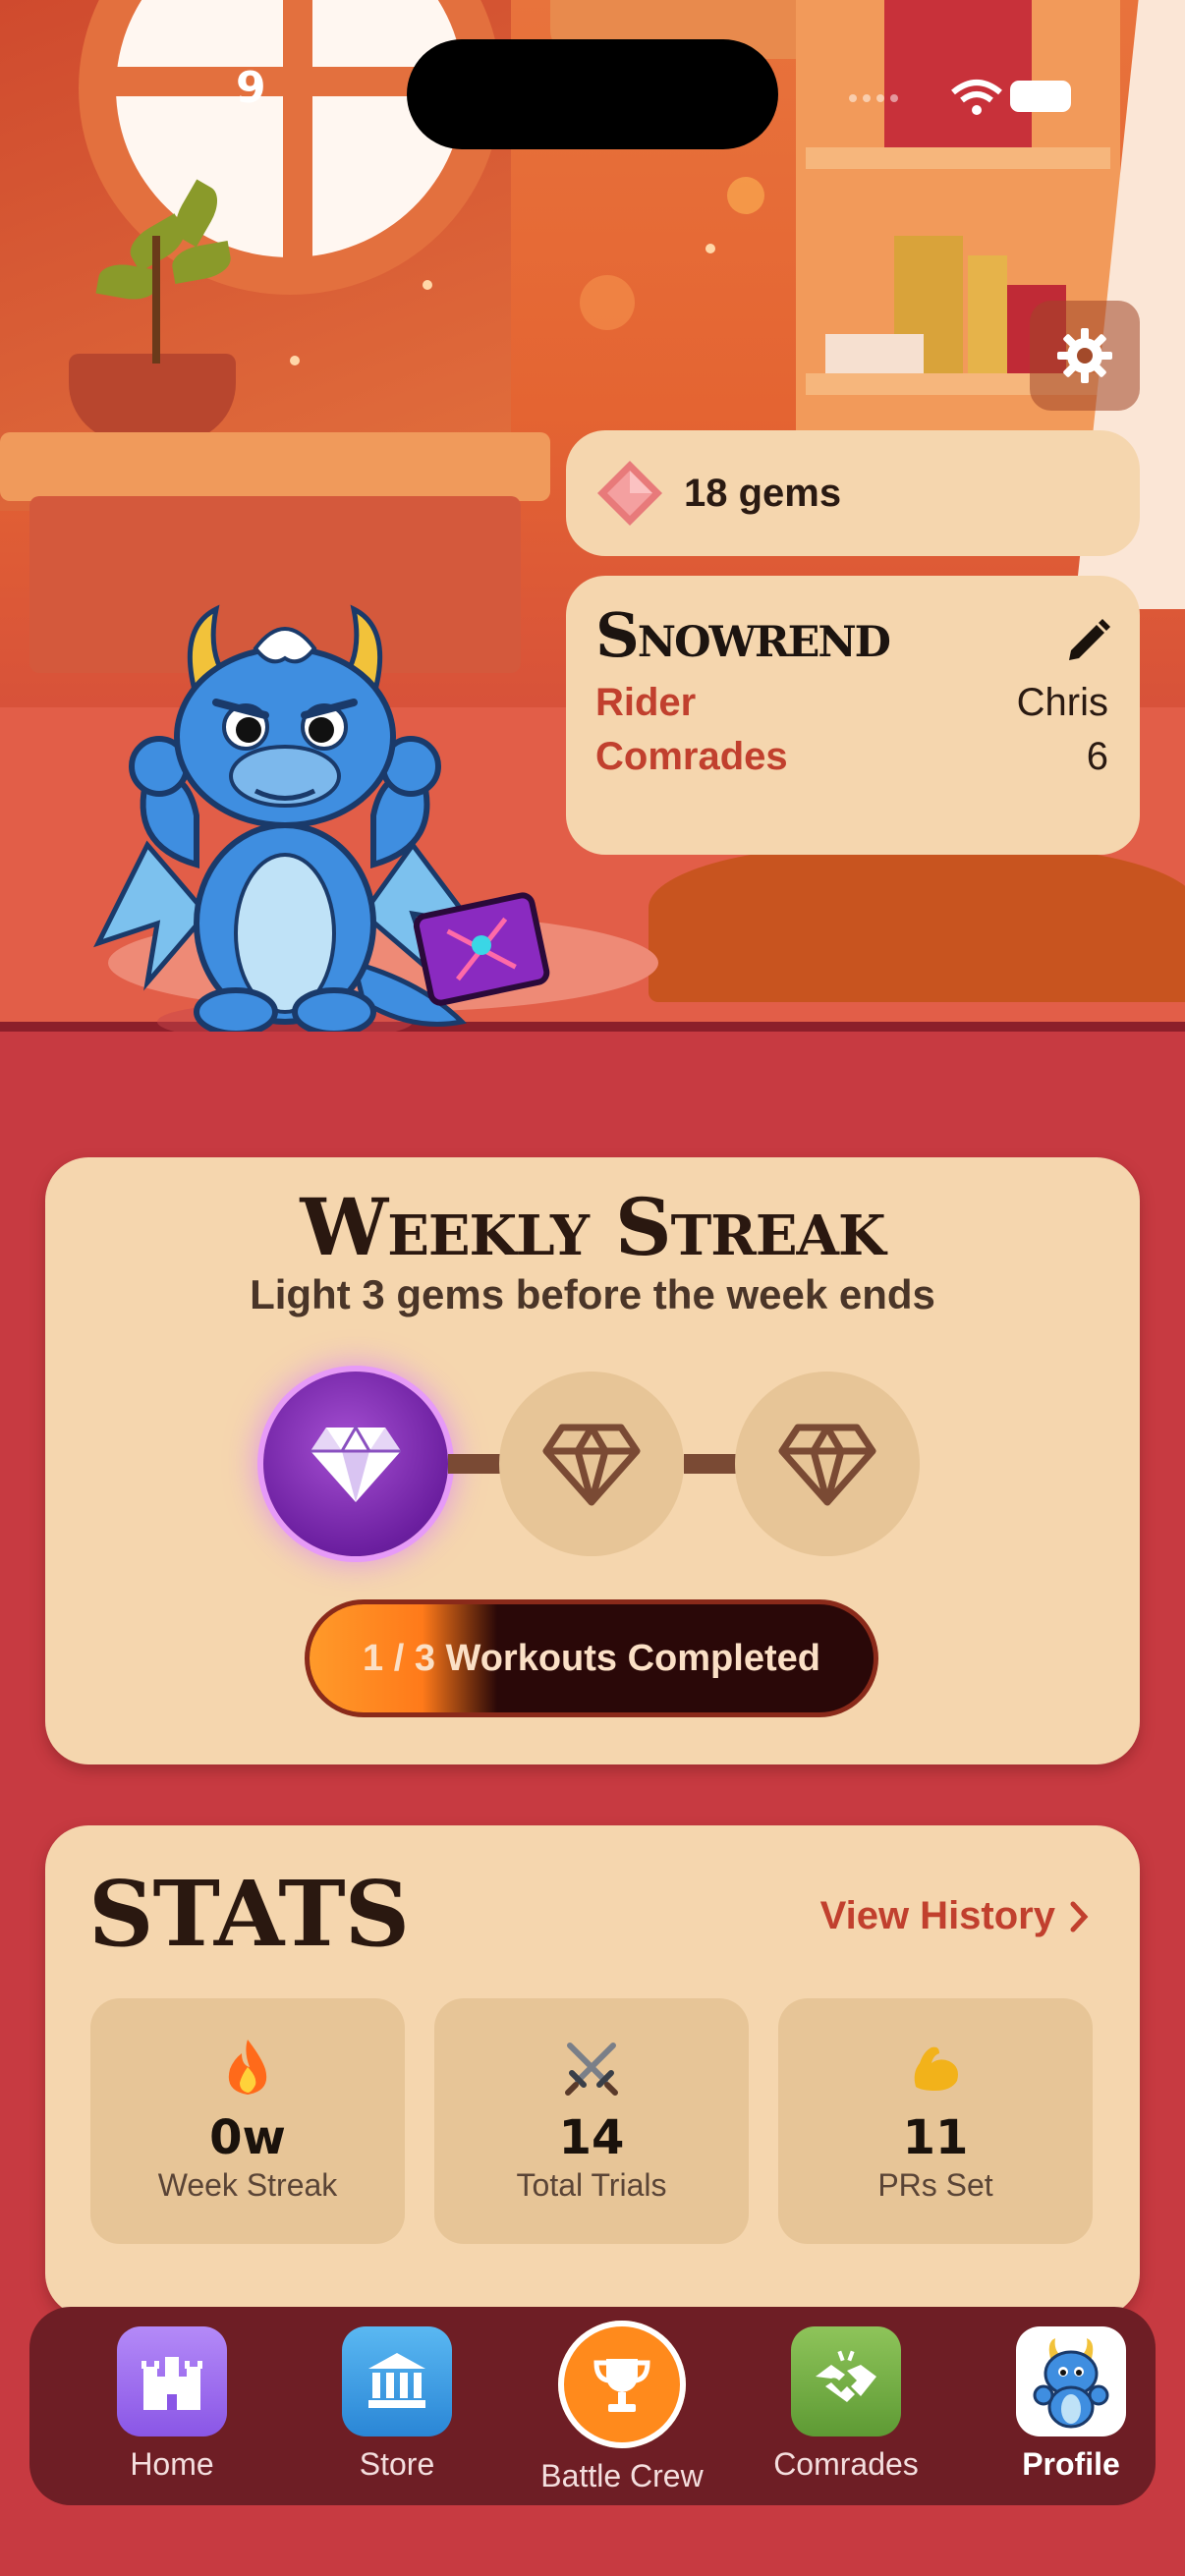  Describe the element at coordinates (622, 2475) in the screenshot. I see `nav-label: Battle Crew` at that location.